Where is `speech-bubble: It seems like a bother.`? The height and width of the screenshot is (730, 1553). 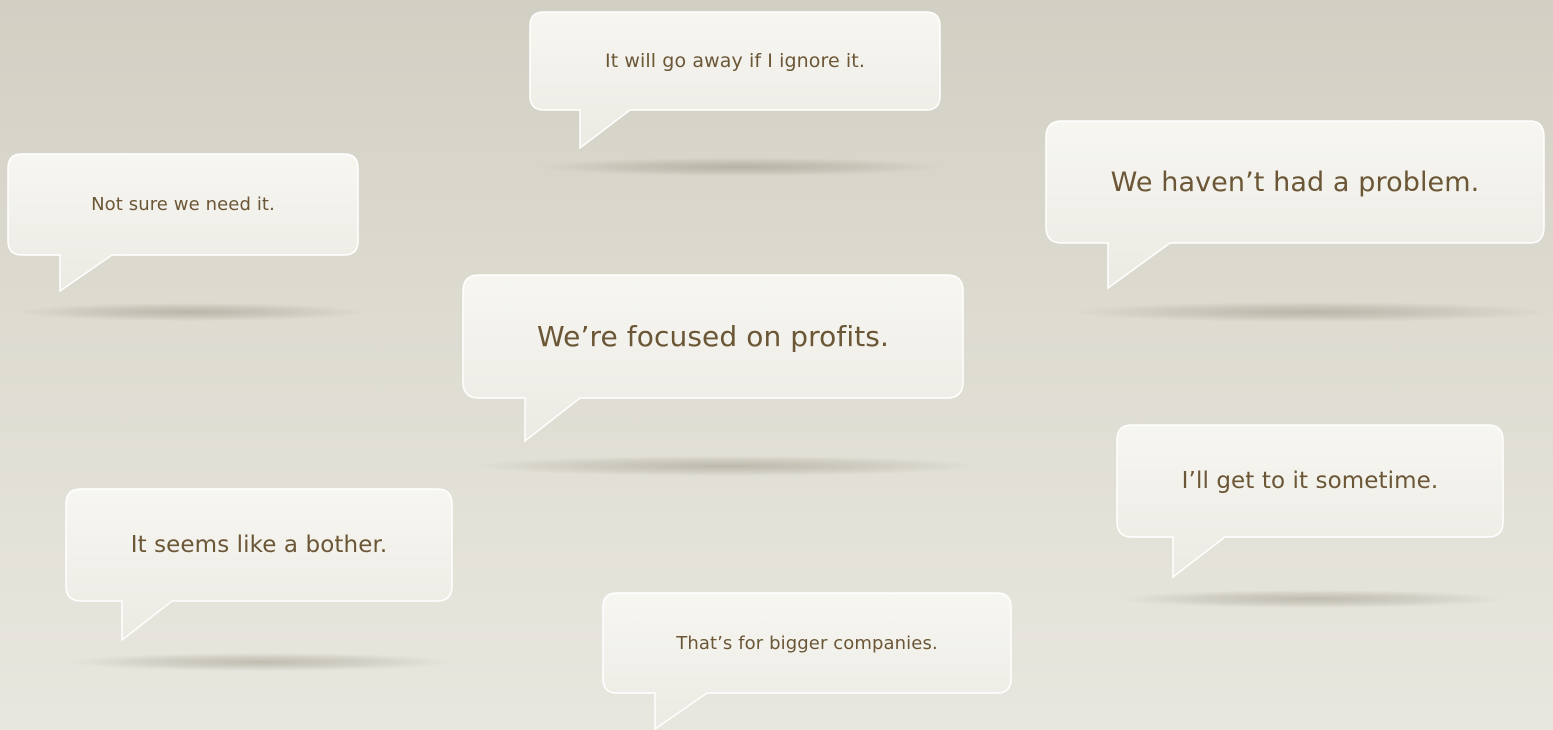
speech-bubble: It seems like a bother. is located at coordinates (260, 583).